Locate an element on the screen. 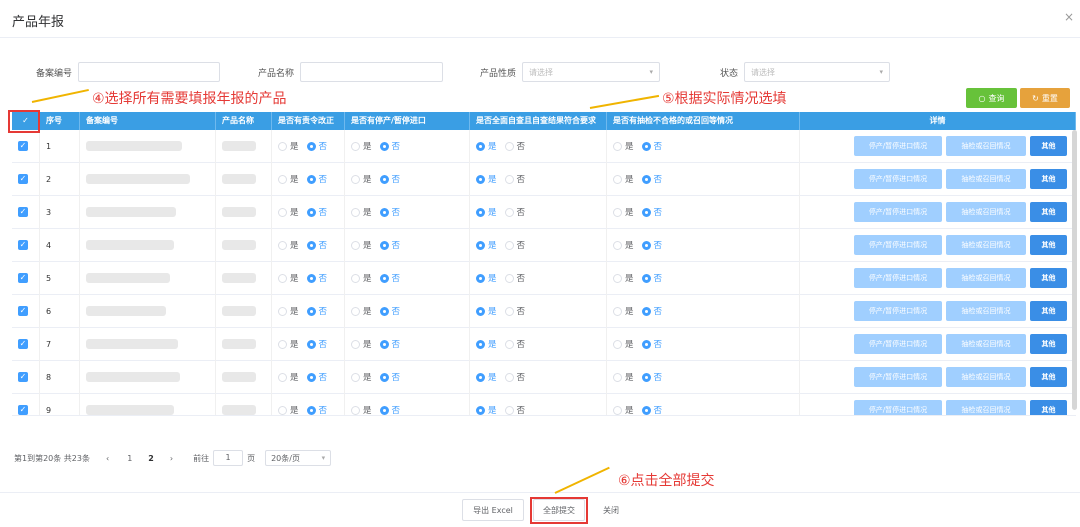 The image size is (1080, 527). product-name-input is located at coordinates (372, 72).